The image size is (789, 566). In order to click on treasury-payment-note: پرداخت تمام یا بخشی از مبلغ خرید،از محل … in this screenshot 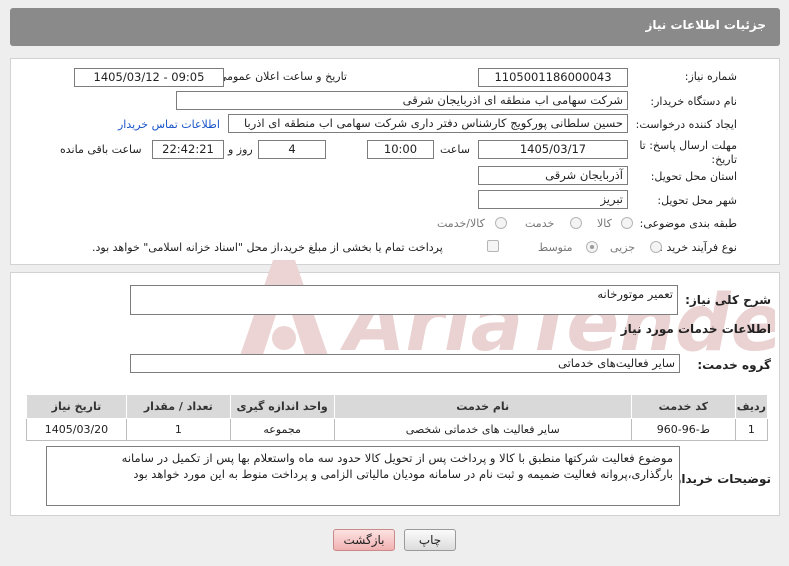, I will do `click(267, 247)`.